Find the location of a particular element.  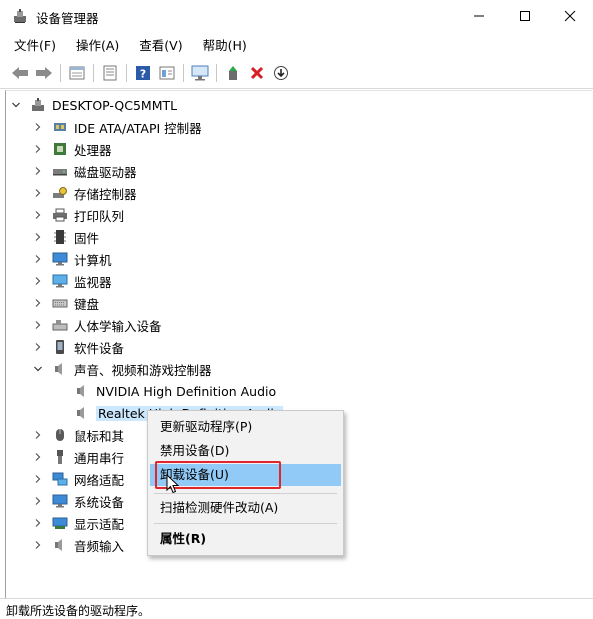

tree-item-label: 系统设备 is located at coordinates (99, 502).